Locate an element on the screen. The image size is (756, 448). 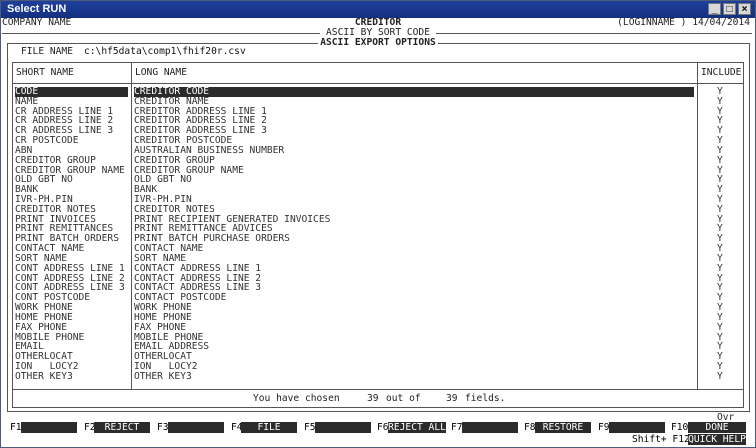
fkey-f9-button is located at coordinates (637, 427).